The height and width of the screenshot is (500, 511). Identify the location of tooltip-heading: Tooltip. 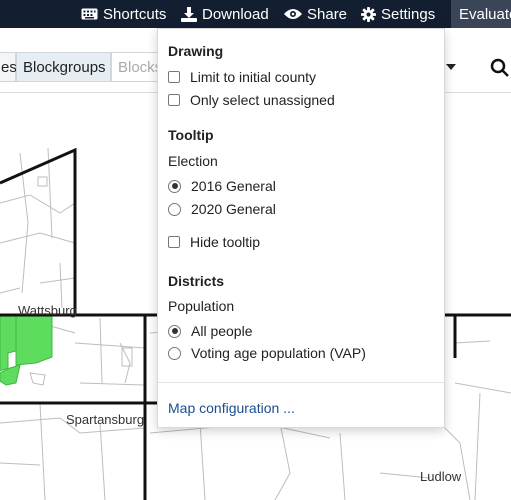
(191, 135).